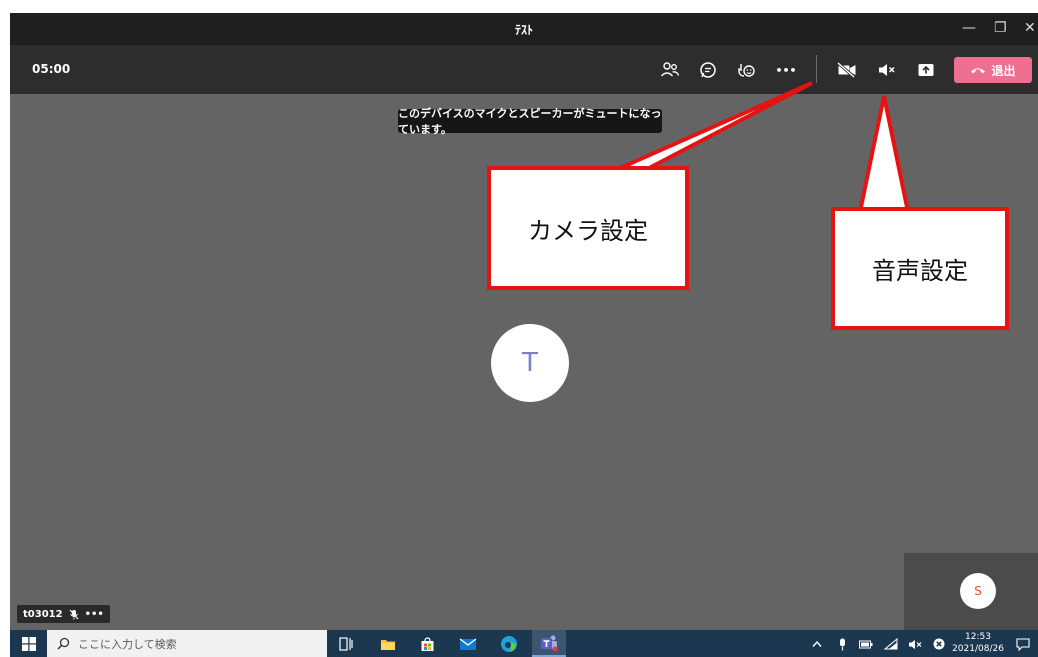 Image resolution: width=1038 pixels, height=657 pixels. Describe the element at coordinates (706, 130) in the screenshot. I see `camera-callout-pointer` at that location.